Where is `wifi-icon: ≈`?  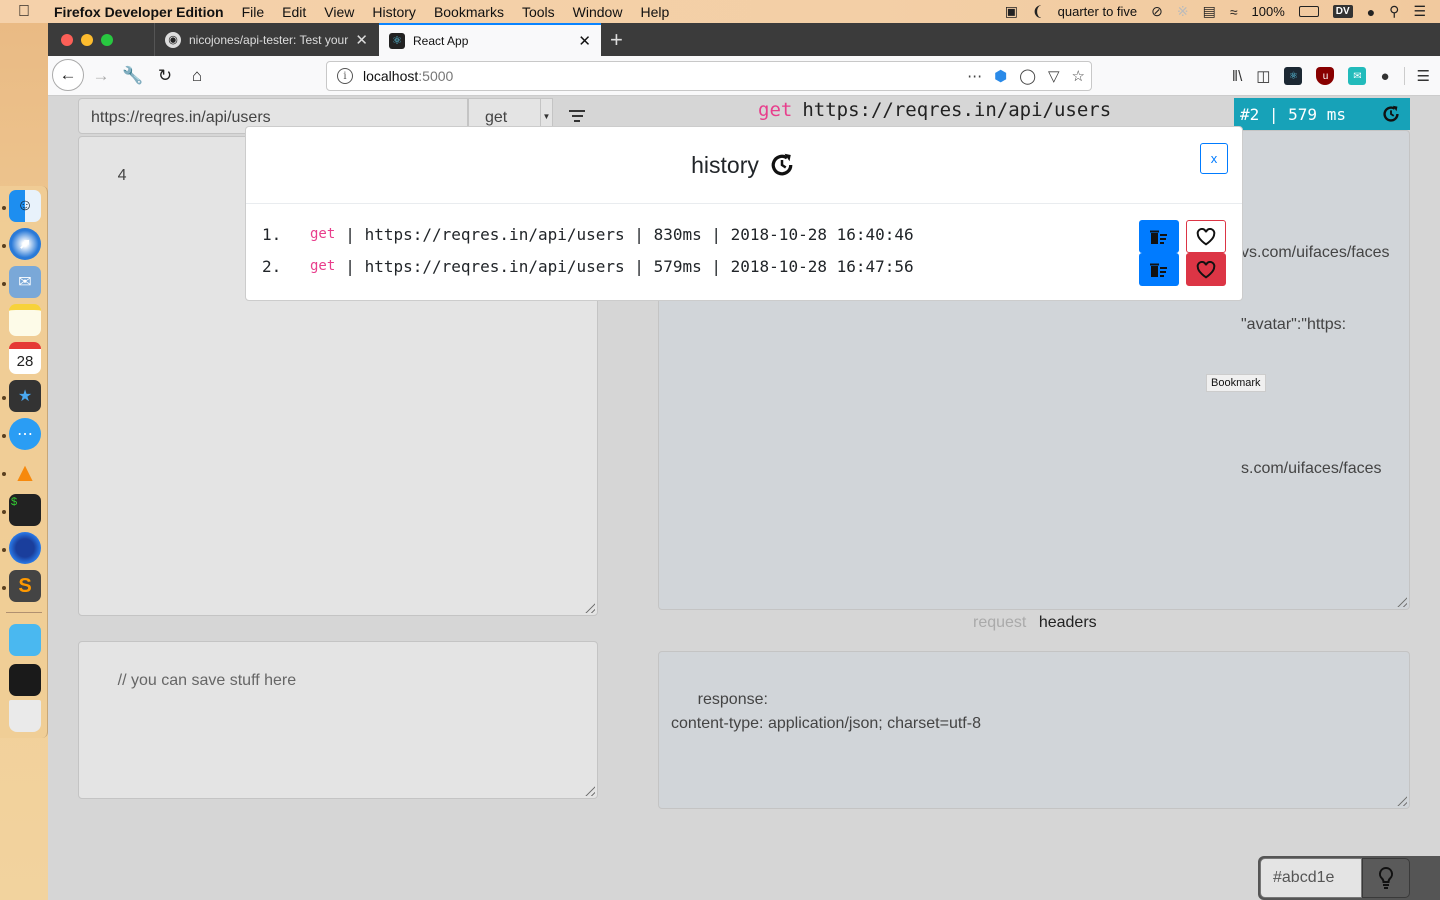 wifi-icon: ≈ is located at coordinates (1234, 12).